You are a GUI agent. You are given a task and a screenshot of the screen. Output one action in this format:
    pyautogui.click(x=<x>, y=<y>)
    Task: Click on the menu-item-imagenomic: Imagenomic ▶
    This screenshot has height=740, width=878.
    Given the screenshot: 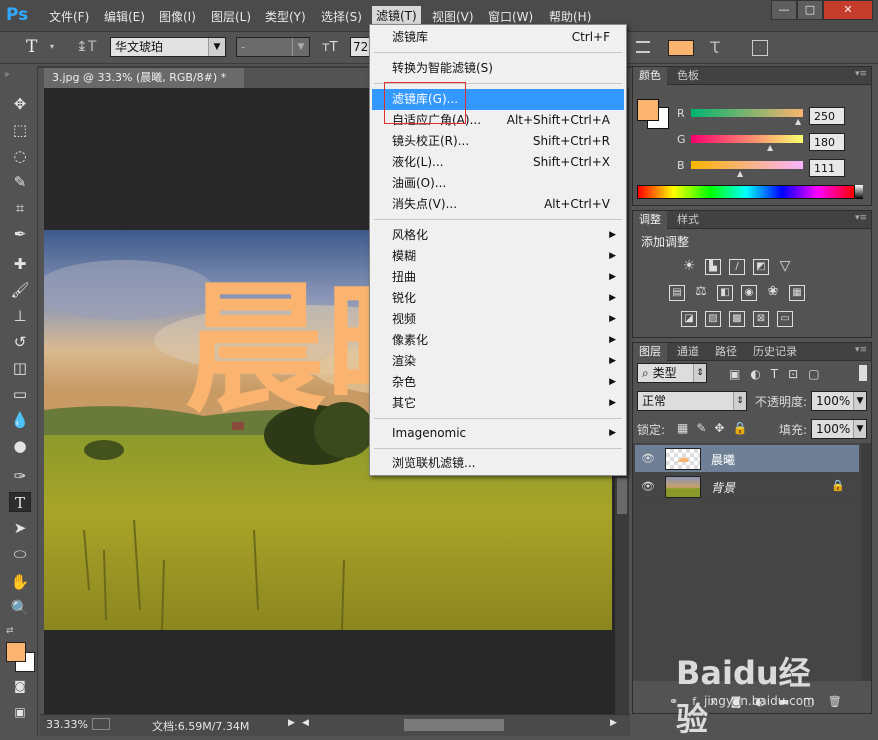 What is the action you would take?
    pyautogui.click(x=498, y=433)
    